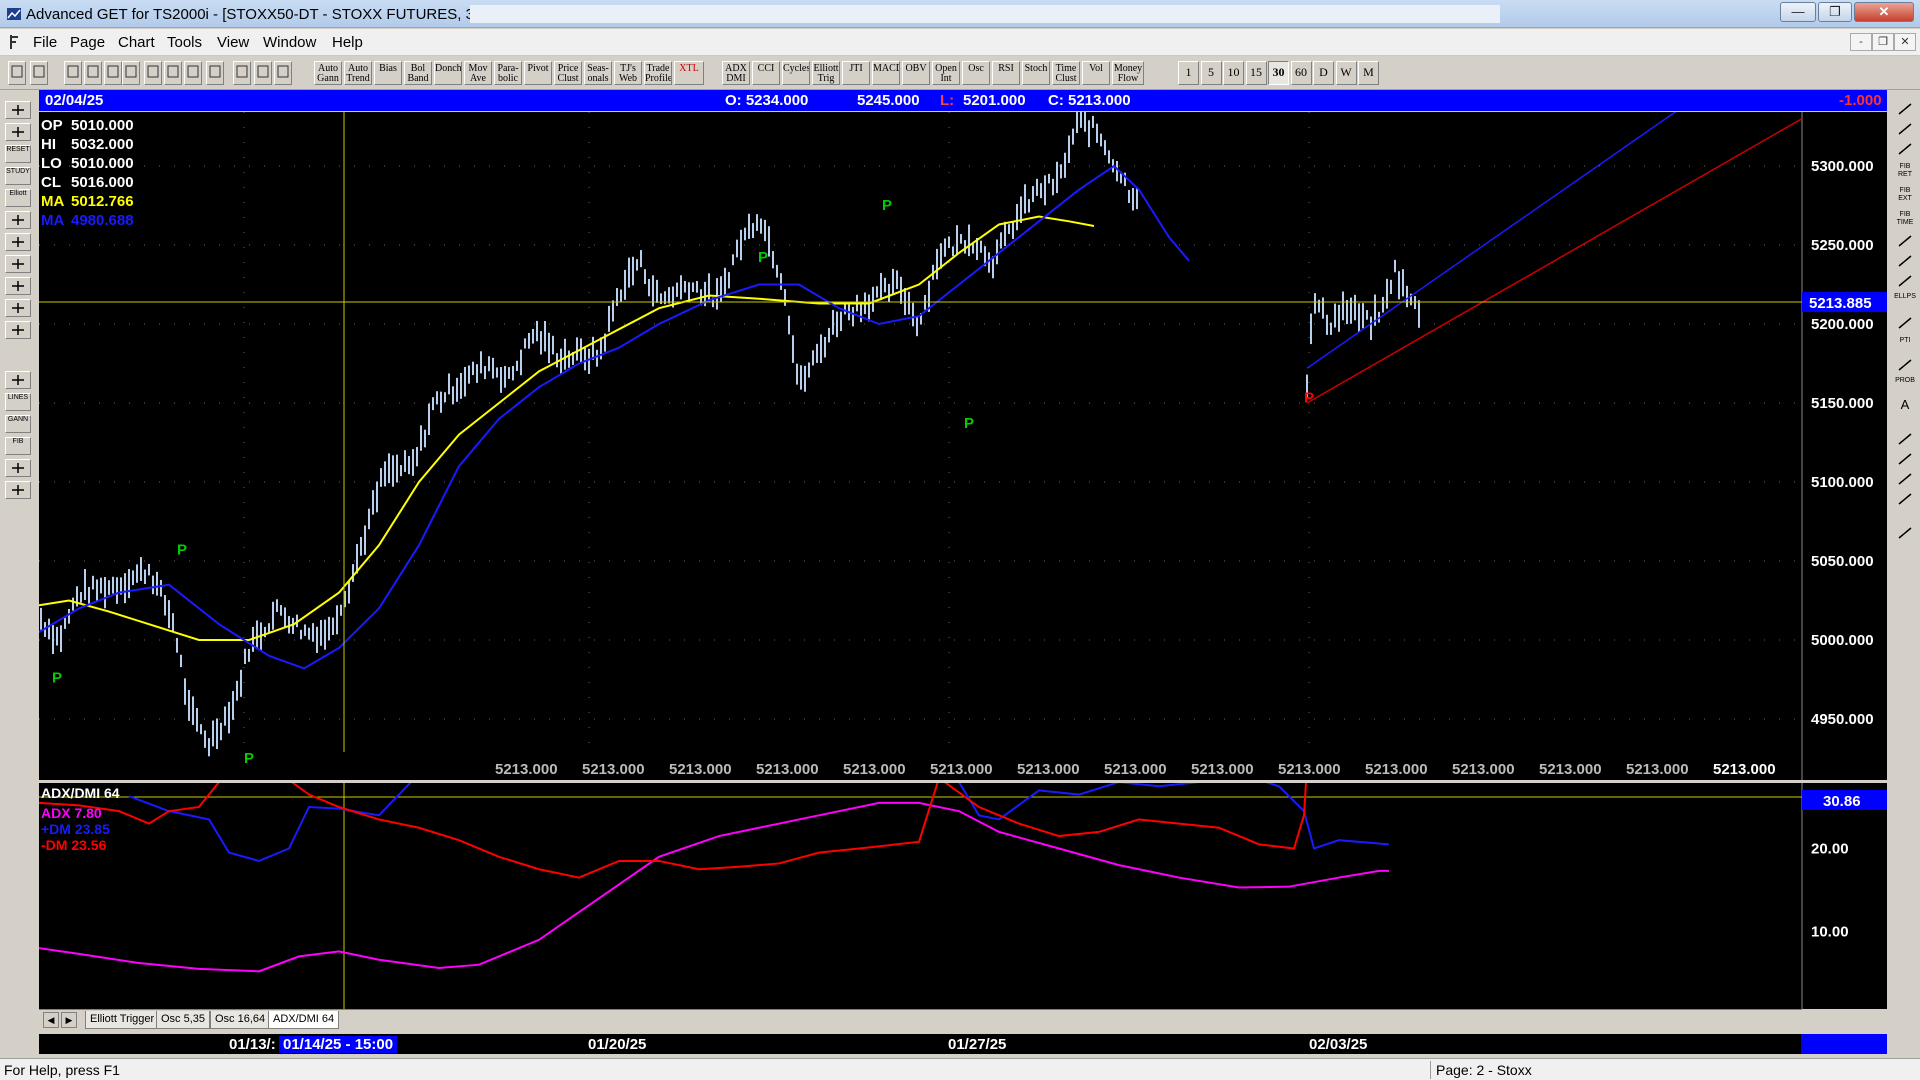  What do you see at coordinates (183, 1020) in the screenshot?
I see `tab-osc-5-35: Osc 5,35` at bounding box center [183, 1020].